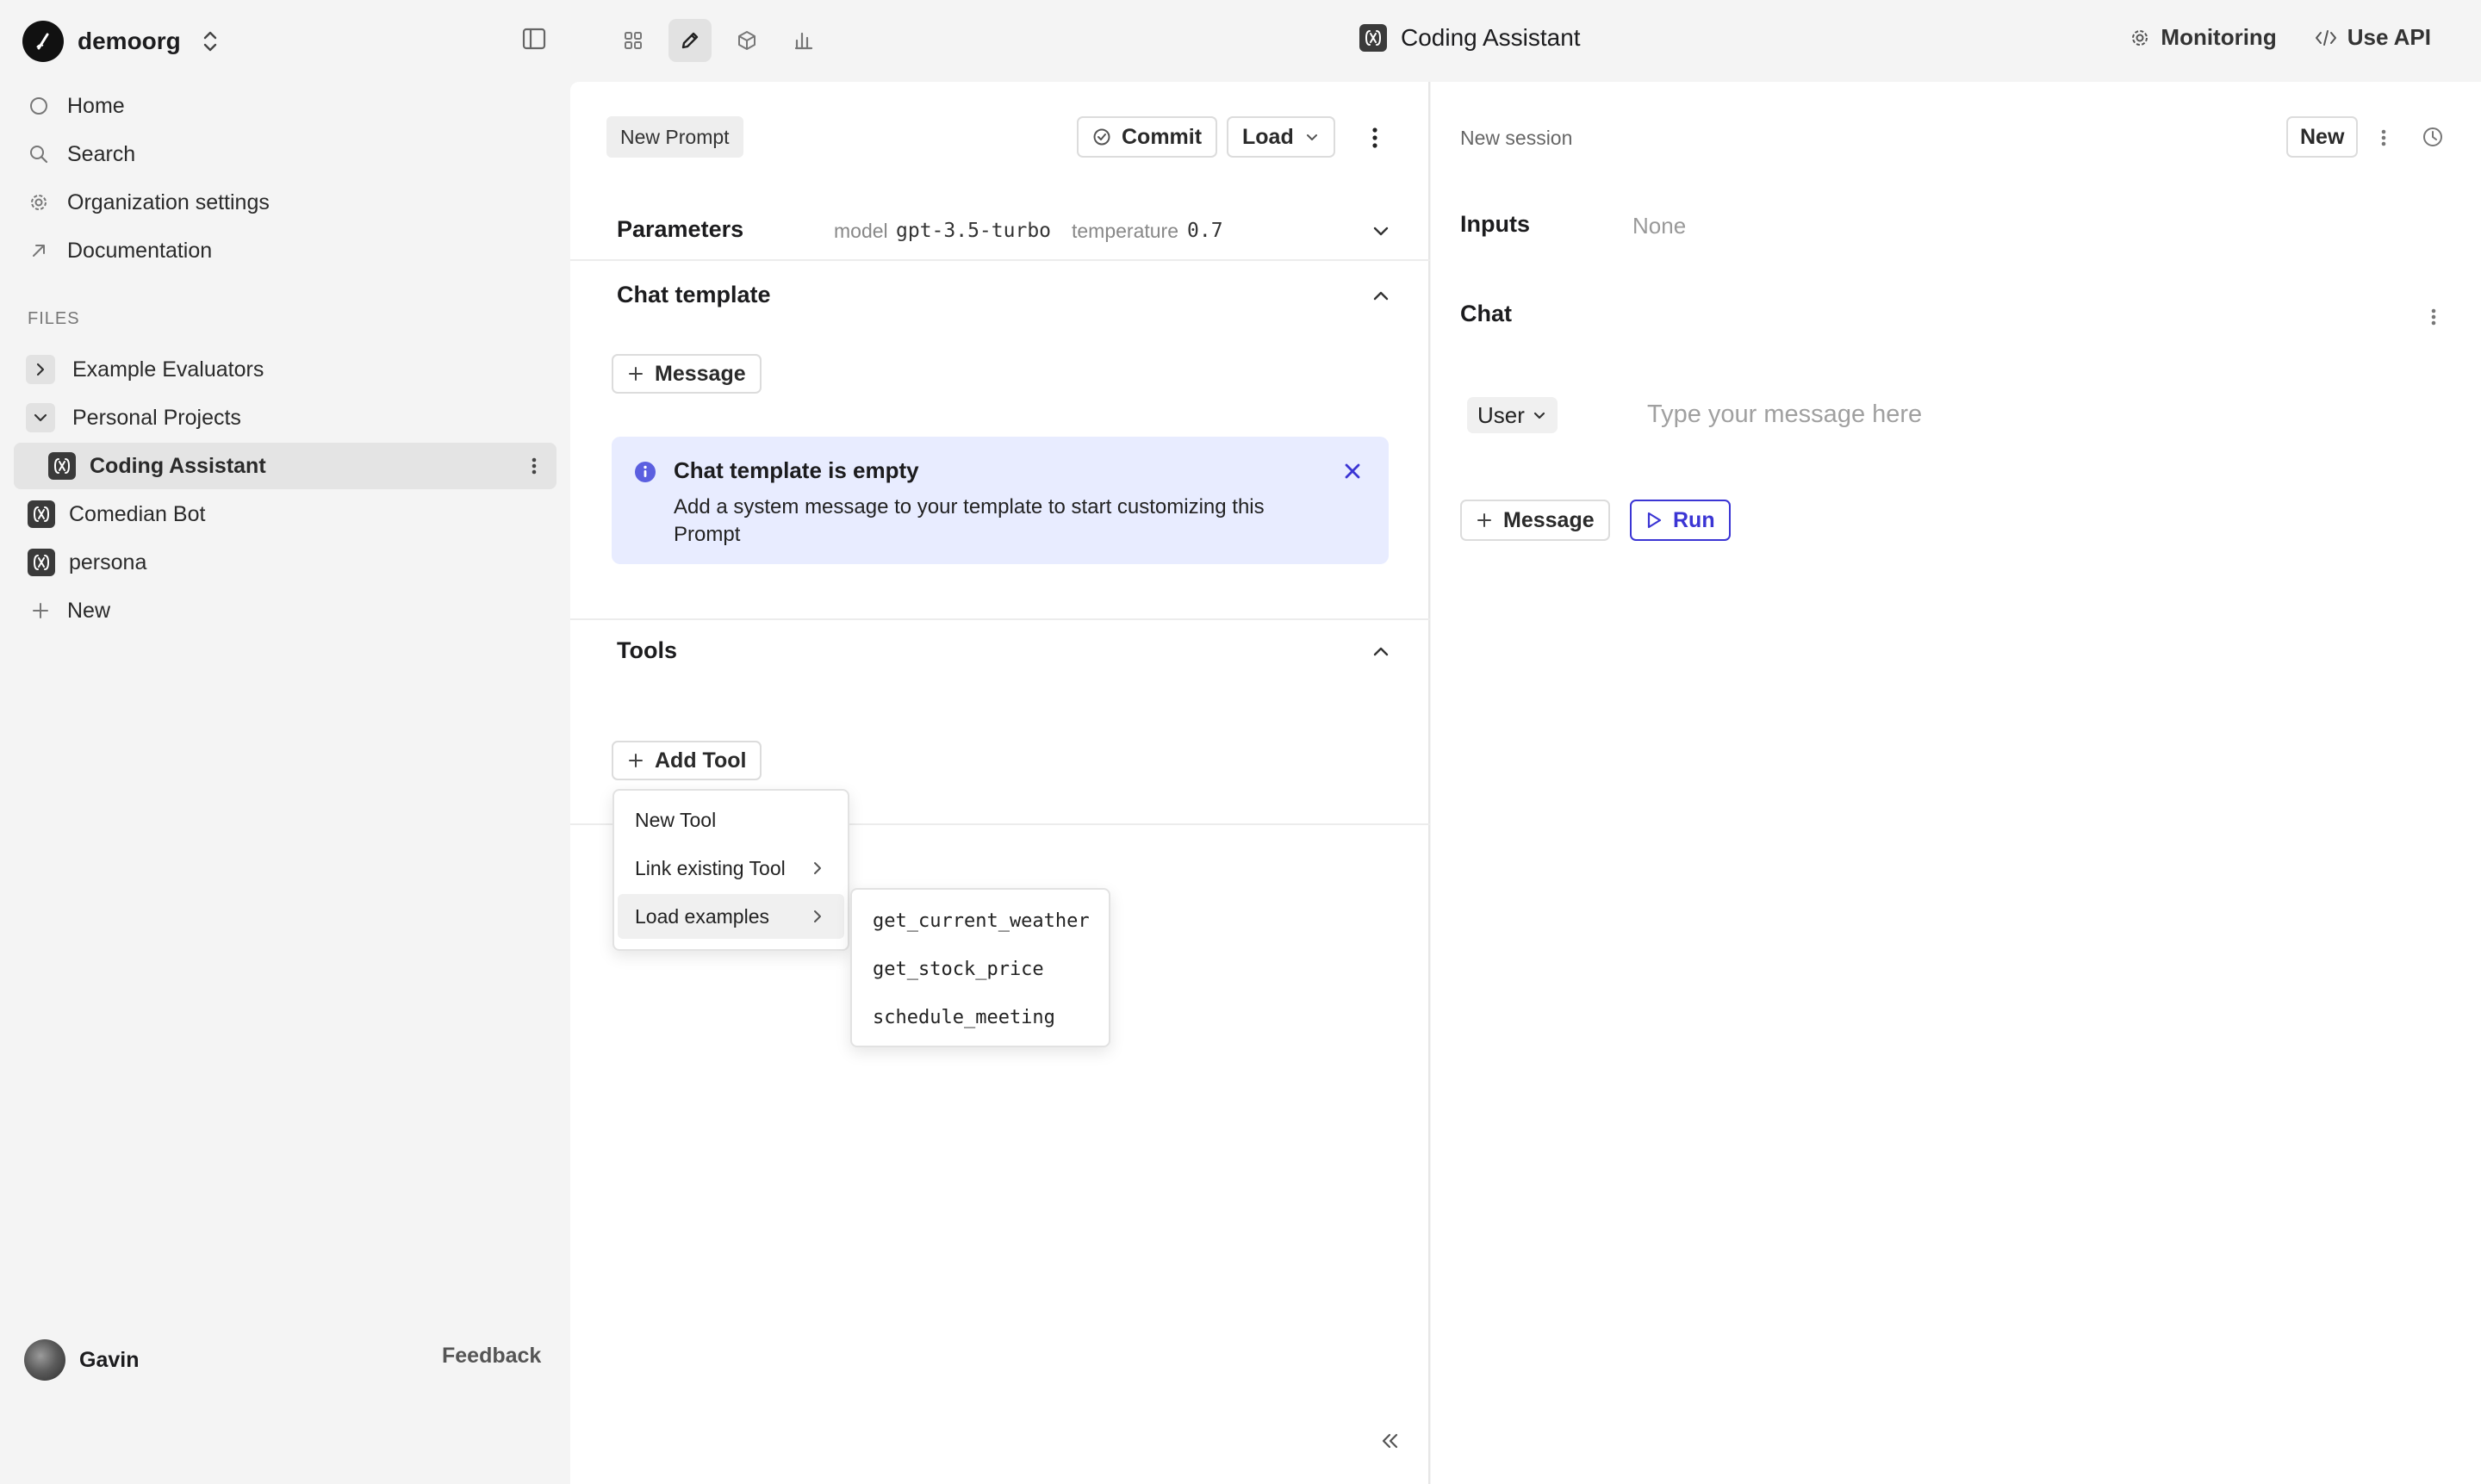 This screenshot has height=1484, width=2481. I want to click on files-section-label: FILES, so click(54, 318).